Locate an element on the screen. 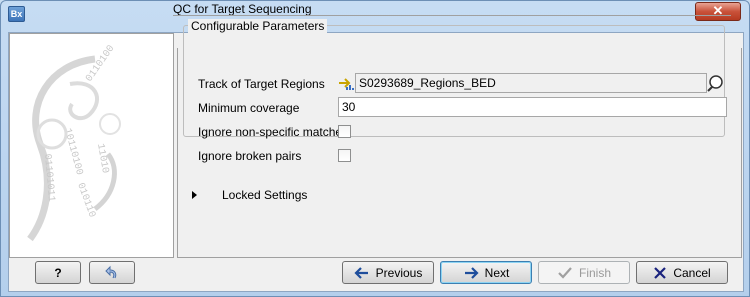  checkmark-icon is located at coordinates (565, 272).